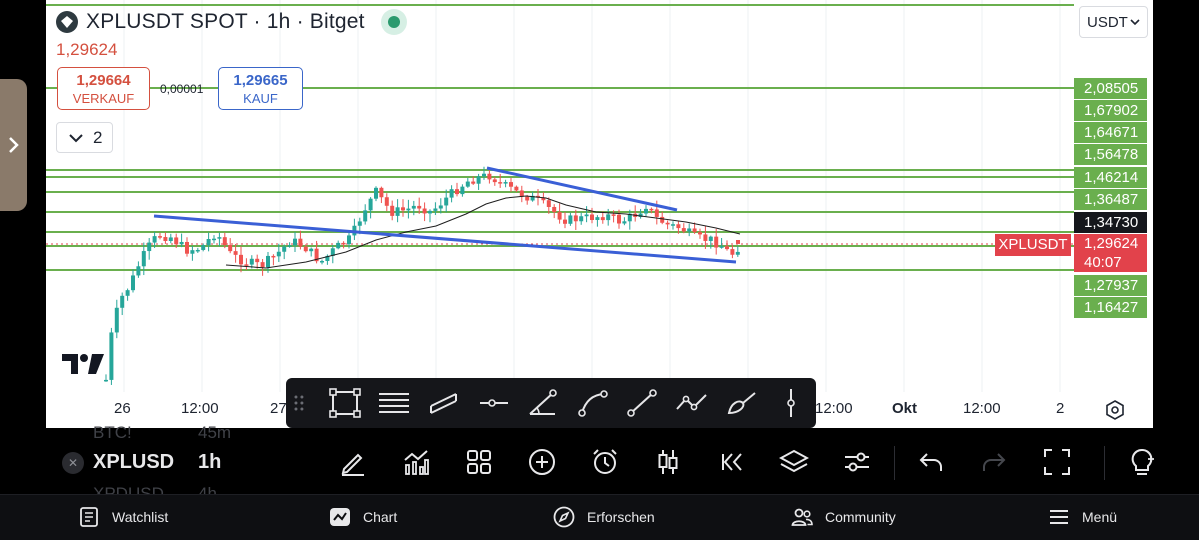 The width and height of the screenshot is (1199, 540). I want to click on buy-price: 1,29665, so click(260, 80).